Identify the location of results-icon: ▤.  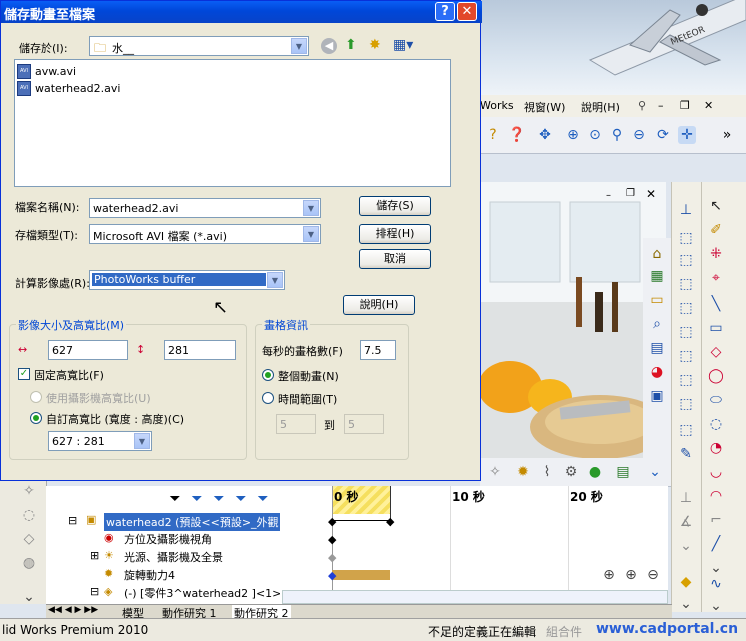
(623, 472).